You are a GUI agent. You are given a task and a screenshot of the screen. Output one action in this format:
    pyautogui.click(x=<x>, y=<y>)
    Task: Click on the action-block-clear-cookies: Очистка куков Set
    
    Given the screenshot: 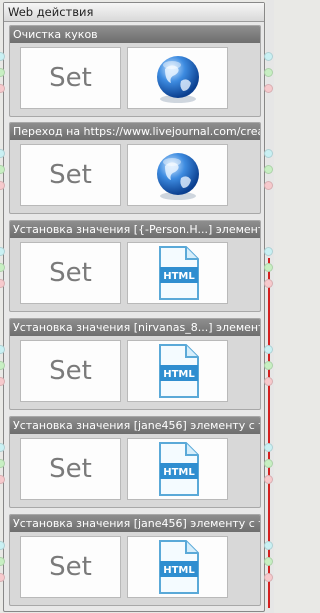 What is the action you would take?
    pyautogui.click(x=135, y=71)
    